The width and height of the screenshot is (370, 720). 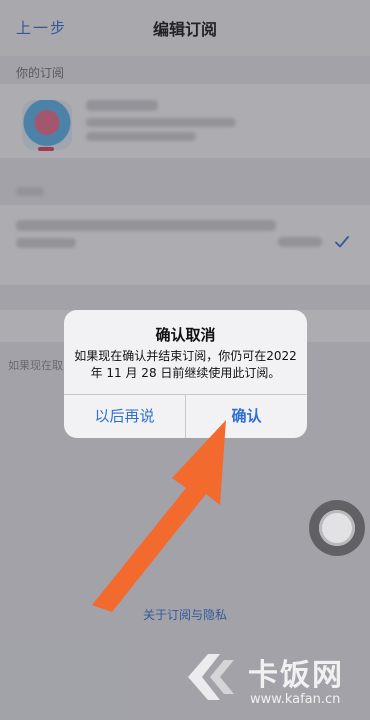 I want to click on arrow-annotation, so click(x=159, y=516).